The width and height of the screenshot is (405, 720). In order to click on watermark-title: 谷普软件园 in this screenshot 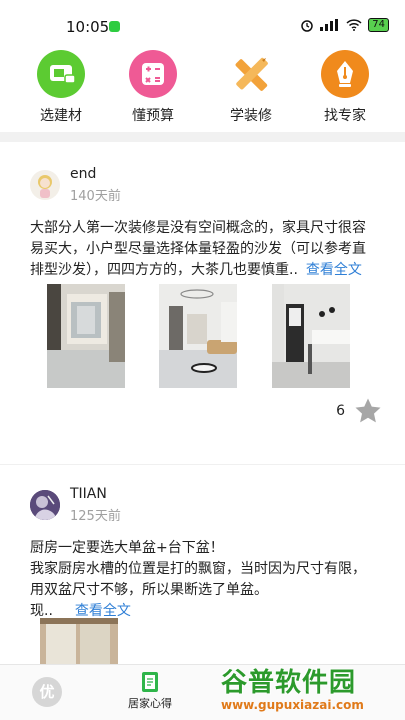, I will do `click(289, 683)`.